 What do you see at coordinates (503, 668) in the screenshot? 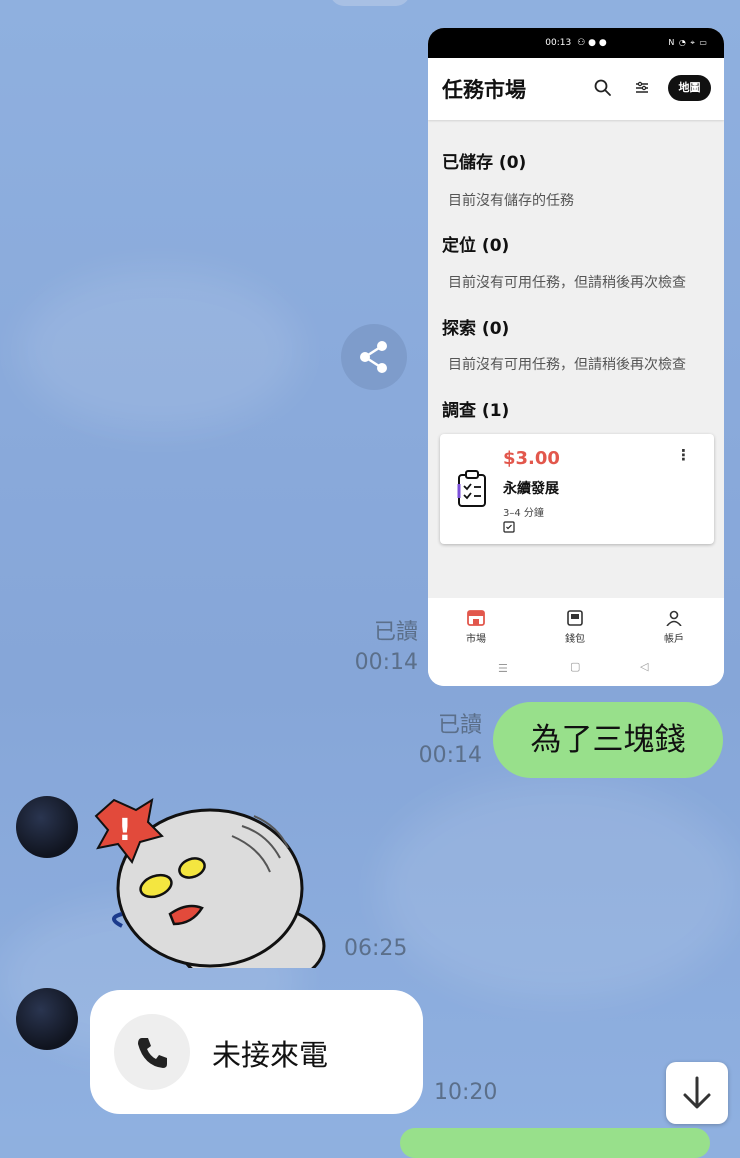
I see `recents-icon: ☰` at bounding box center [503, 668].